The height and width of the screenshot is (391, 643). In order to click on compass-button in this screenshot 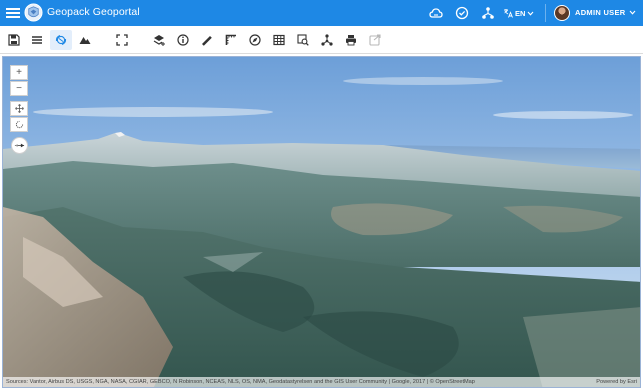, I will do `click(255, 40)`.